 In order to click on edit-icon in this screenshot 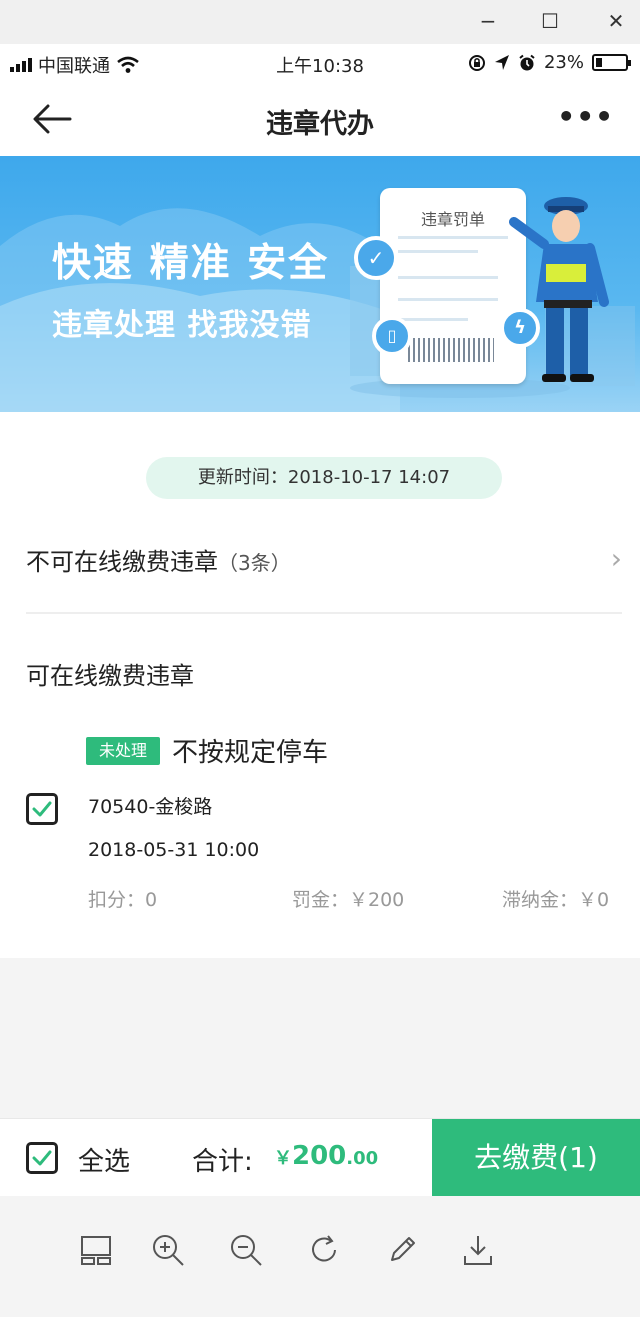, I will do `click(402, 1250)`.